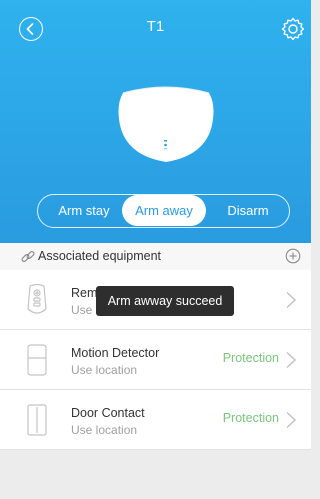 Image resolution: width=320 pixels, height=499 pixels. Describe the element at coordinates (155, 420) in the screenshot. I see `device-row-door-contact: Door Contact Use location Protection` at that location.